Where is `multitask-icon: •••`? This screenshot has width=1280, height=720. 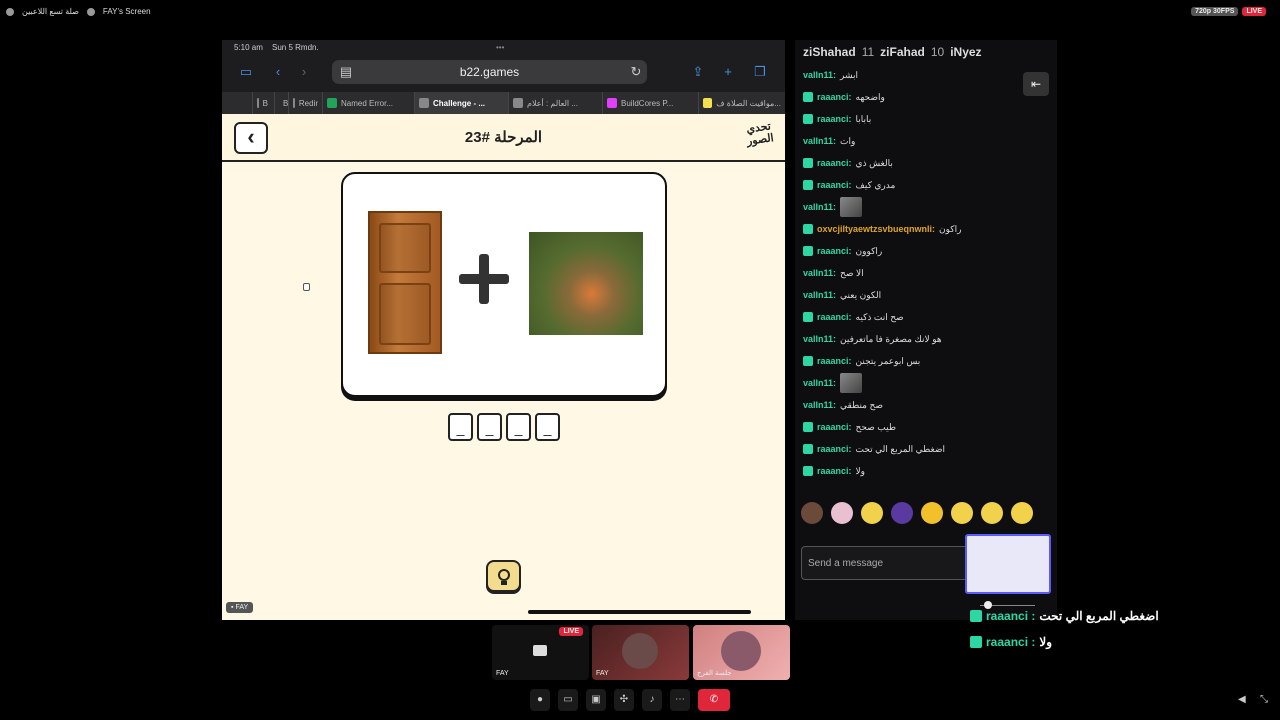
multitask-icon: ••• is located at coordinates (500, 47).